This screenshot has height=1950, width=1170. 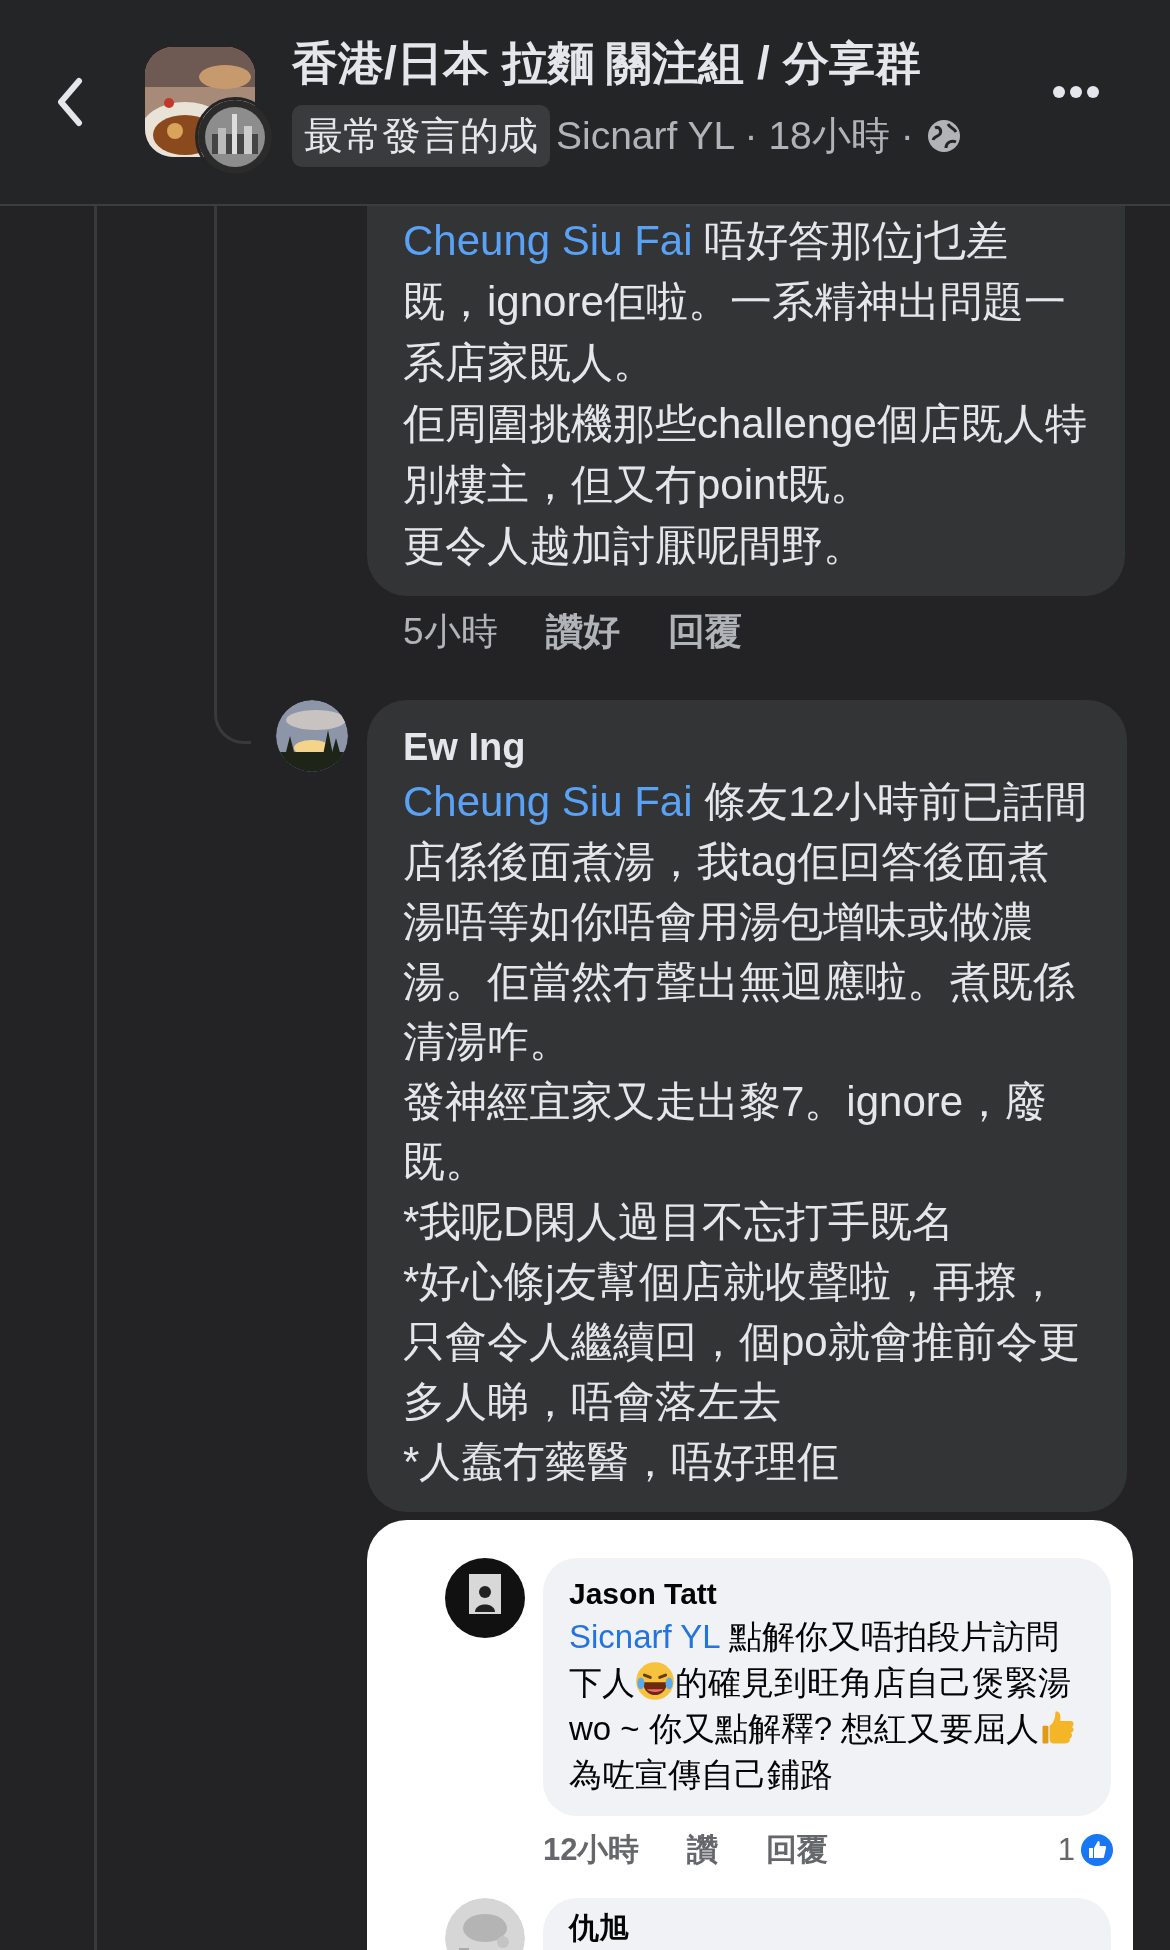 What do you see at coordinates (747, 747) in the screenshot?
I see `commenter-name: Ew Ing` at bounding box center [747, 747].